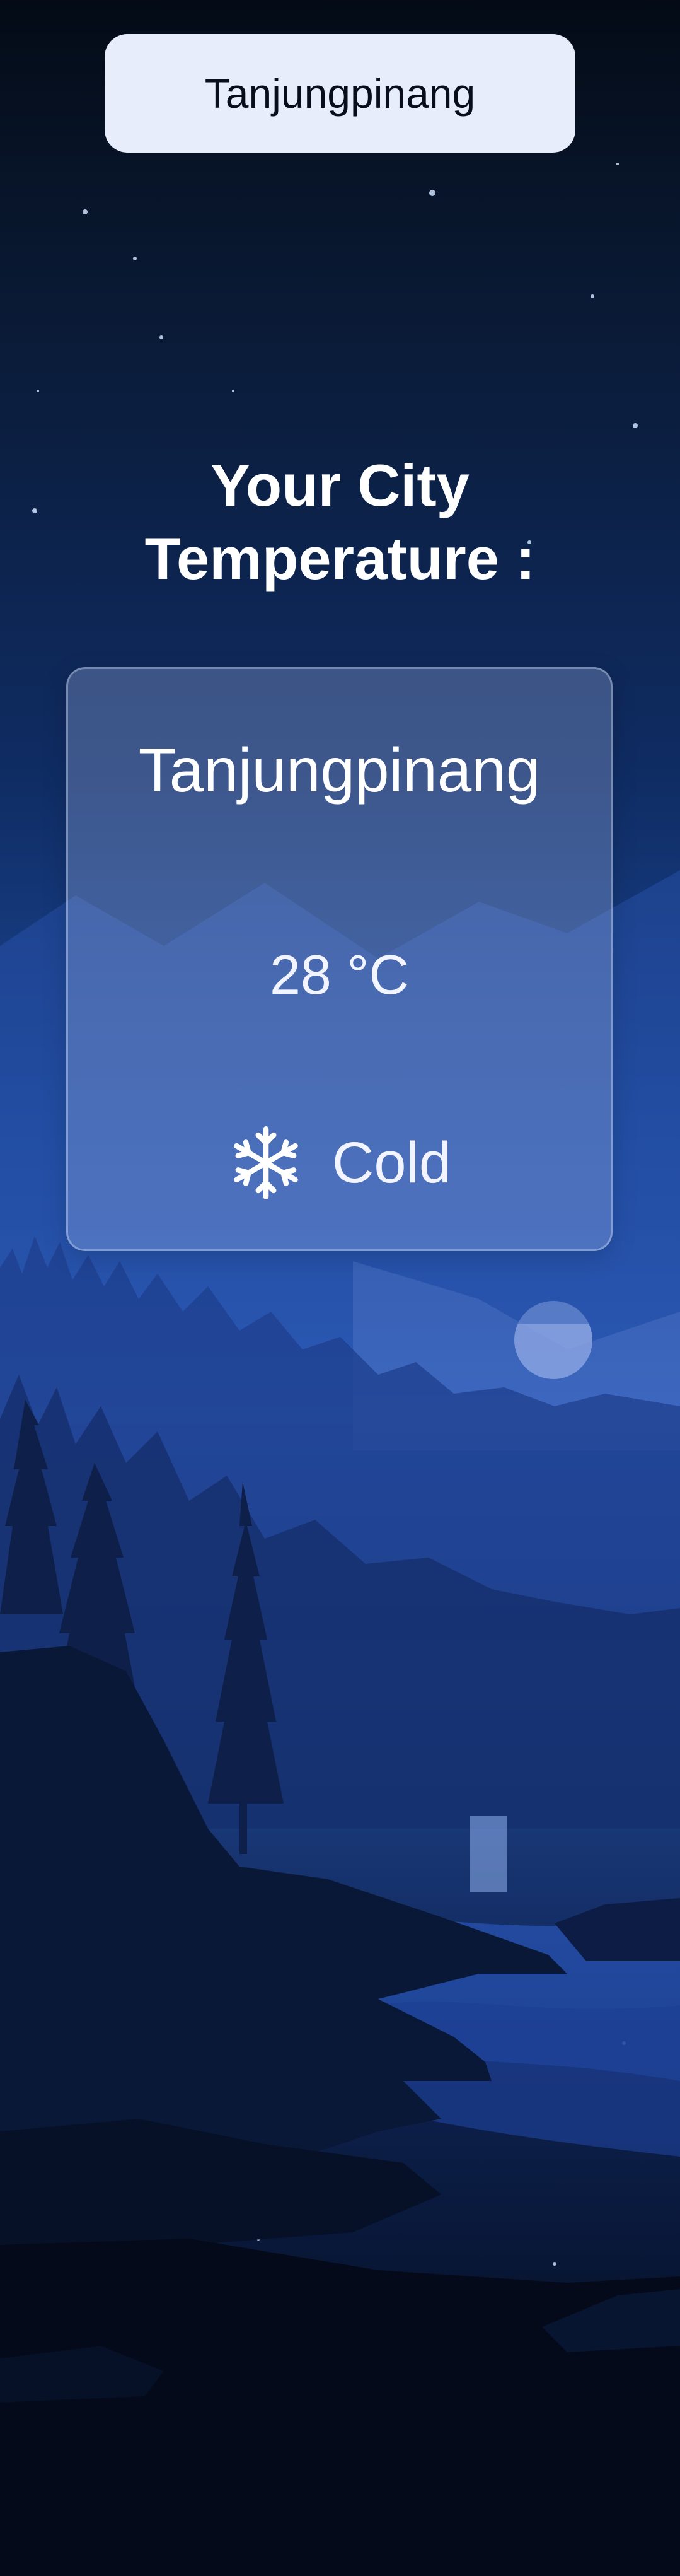  Describe the element at coordinates (340, 93) in the screenshot. I see `city-search-input` at that location.